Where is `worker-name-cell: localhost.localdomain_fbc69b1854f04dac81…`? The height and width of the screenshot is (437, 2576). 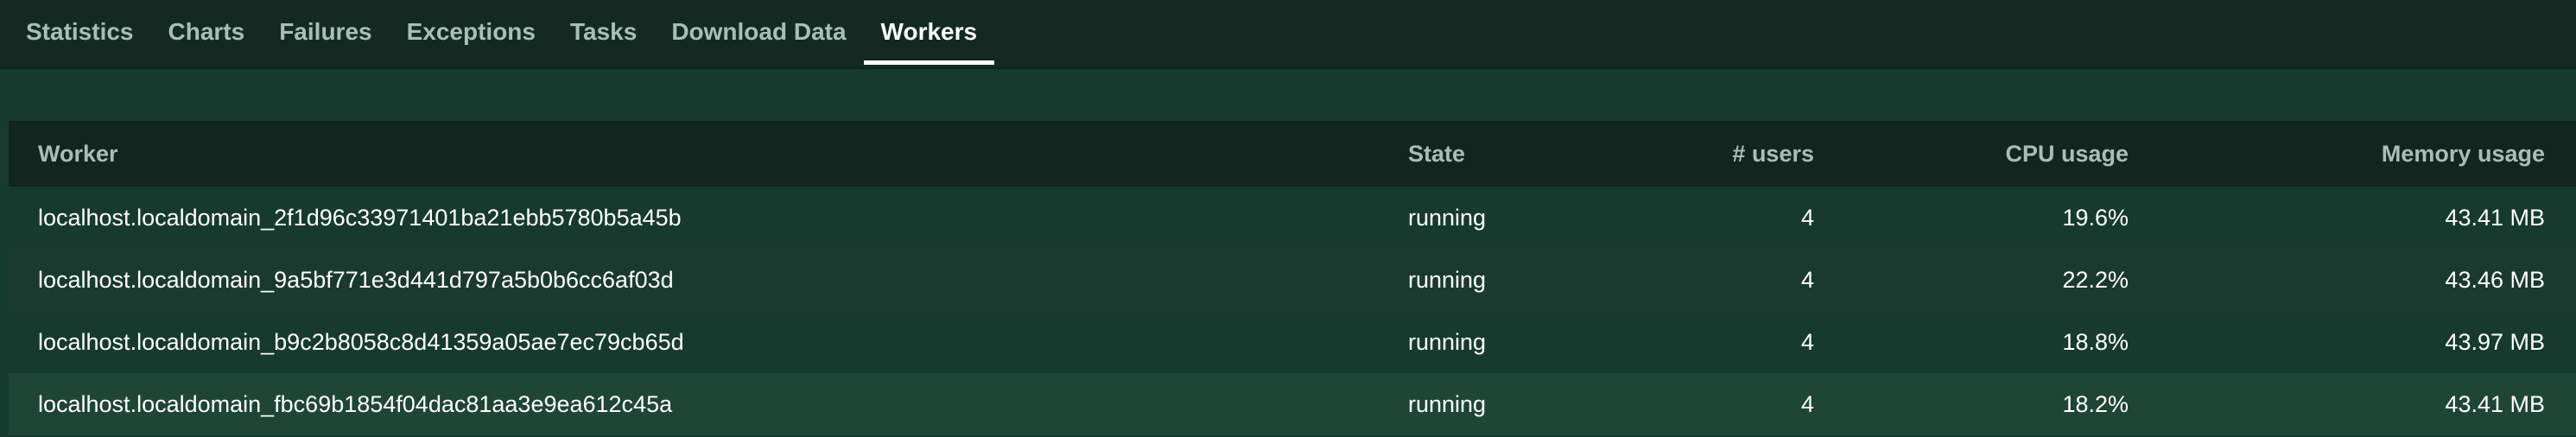
worker-name-cell: localhost.localdomain_fbc69b1854f04dac81… is located at coordinates (355, 403).